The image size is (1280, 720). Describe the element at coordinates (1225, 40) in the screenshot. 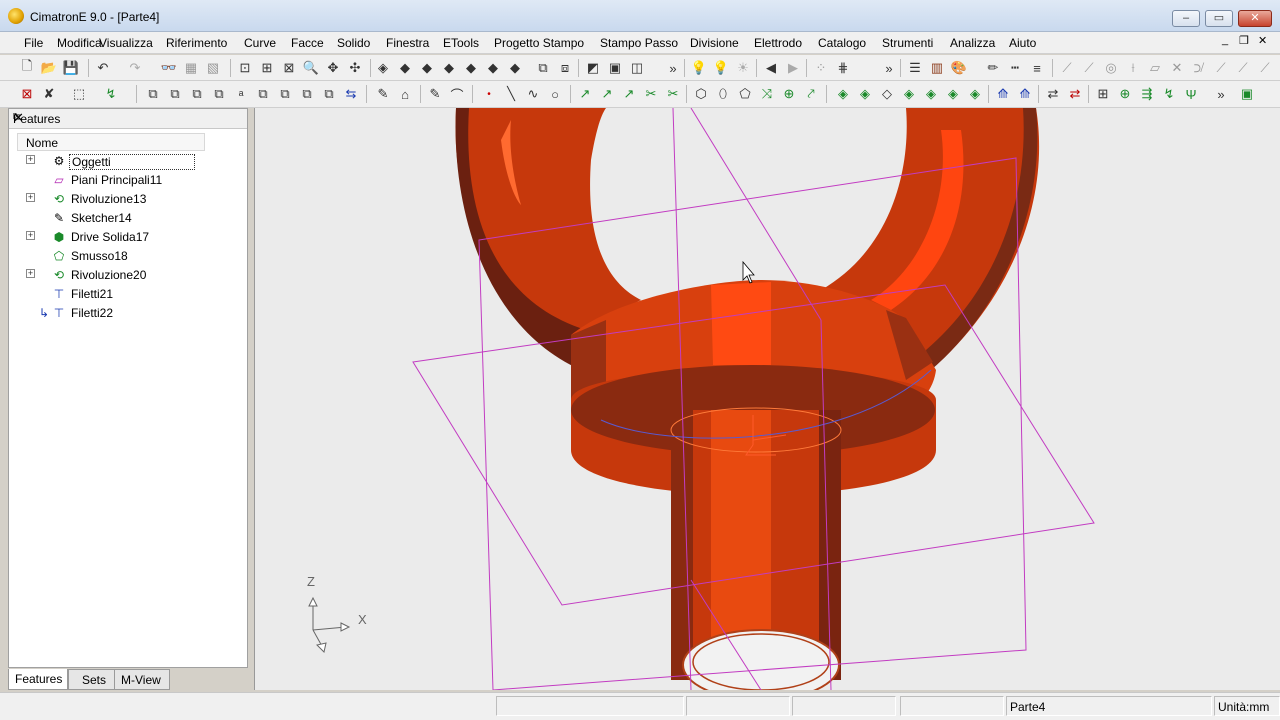

I see `mdi-minimize-button: _` at that location.